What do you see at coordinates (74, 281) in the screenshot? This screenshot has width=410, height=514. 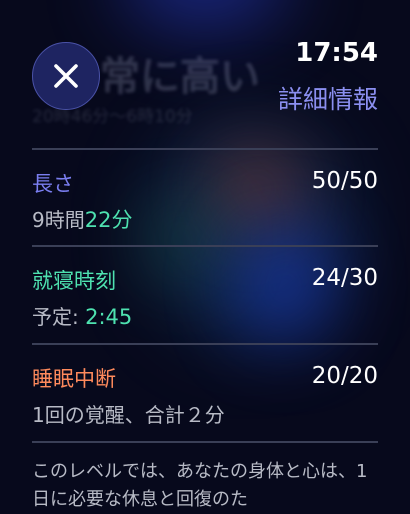 I see `section-label: 就寝時刻` at bounding box center [74, 281].